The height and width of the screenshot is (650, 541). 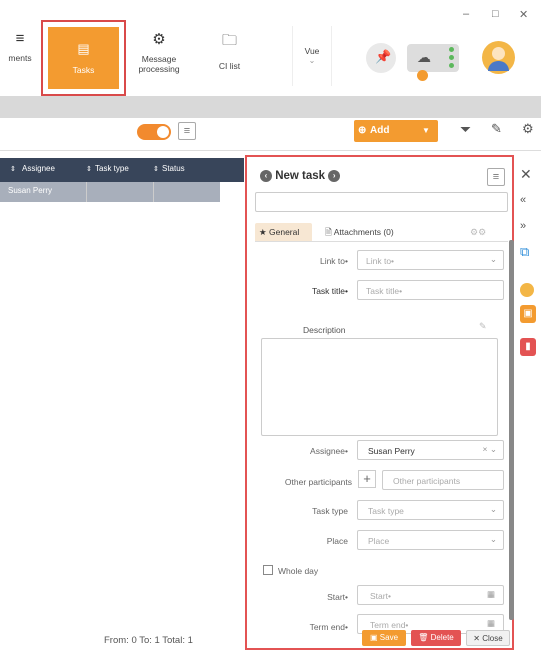 I want to click on table-row: Susan Perry, so click(x=110, y=192).